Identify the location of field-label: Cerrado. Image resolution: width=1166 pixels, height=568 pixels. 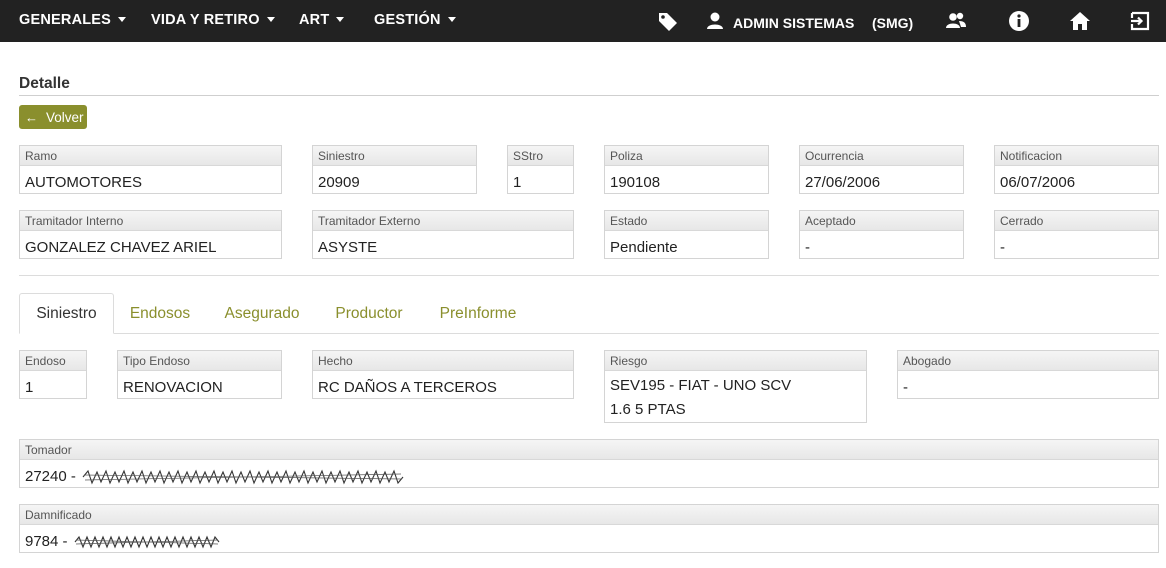
(1076, 221).